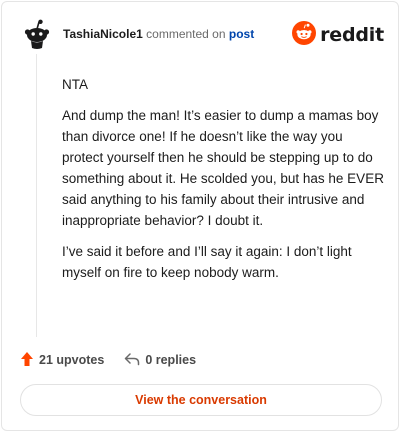 This screenshot has height=432, width=400. Describe the element at coordinates (352, 35) in the screenshot. I see `reddit-wordmark: reddit` at that location.